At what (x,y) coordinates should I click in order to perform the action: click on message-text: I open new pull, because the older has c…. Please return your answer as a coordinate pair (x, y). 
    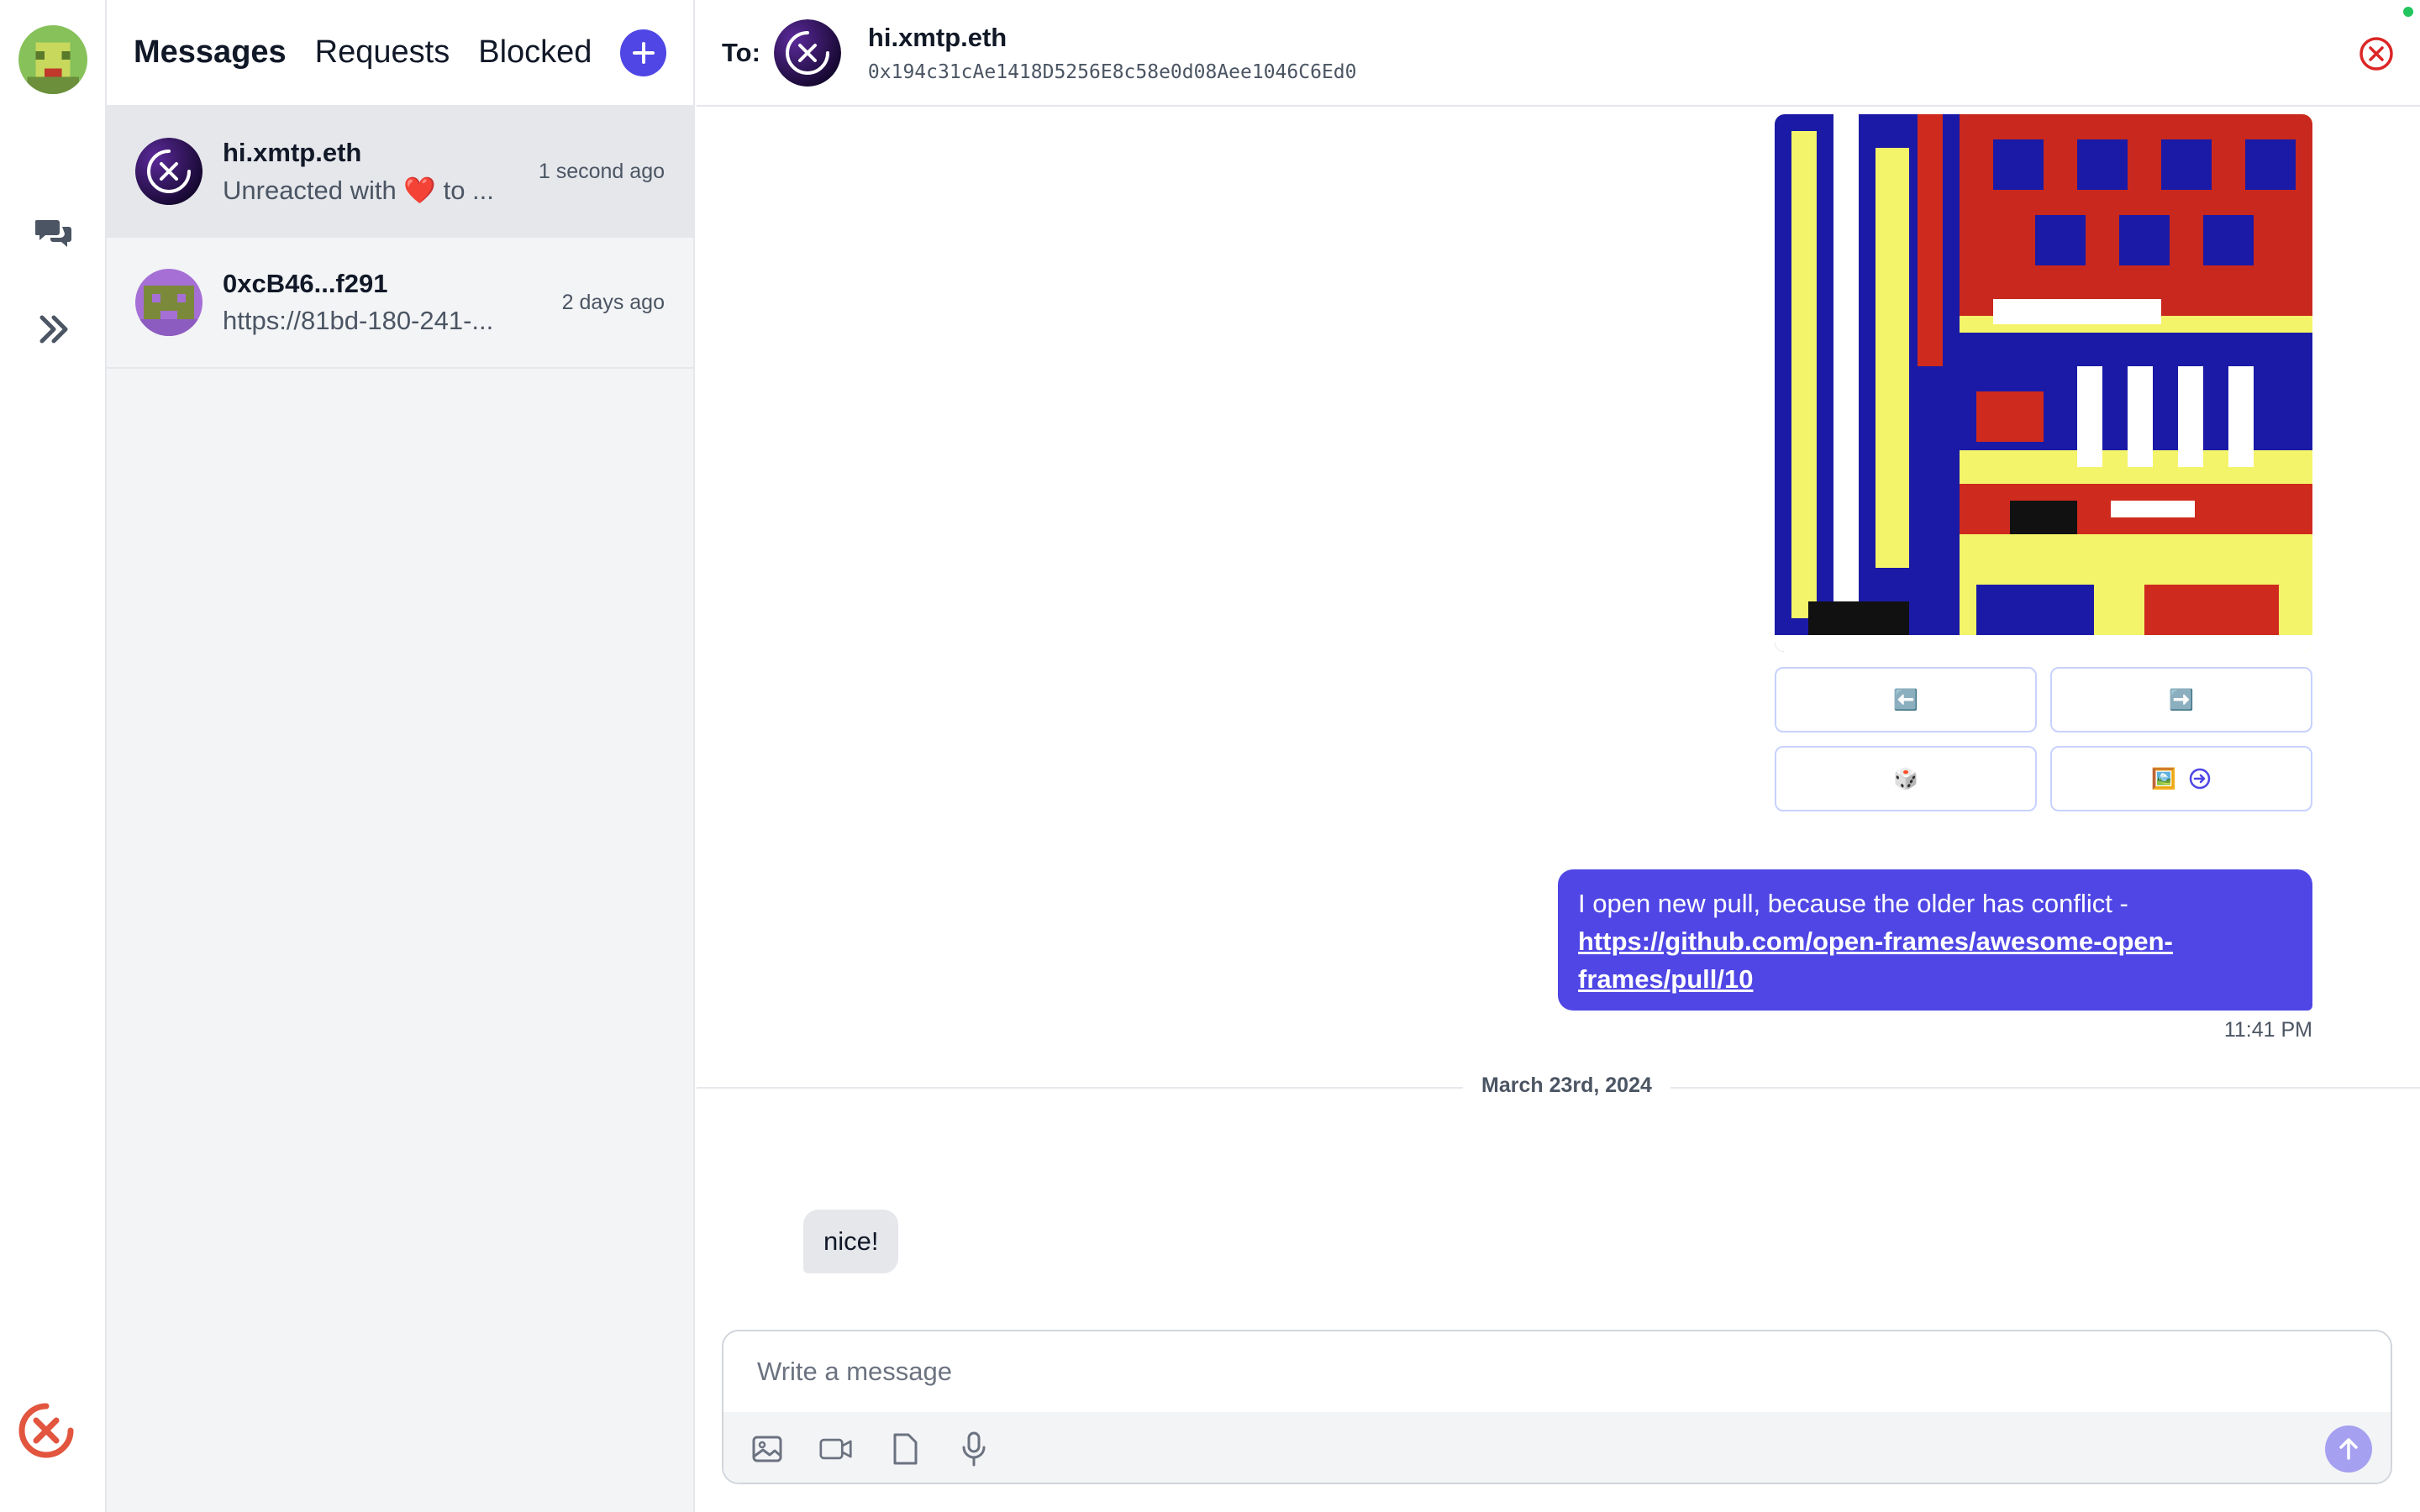
    Looking at the image, I should click on (1853, 903).